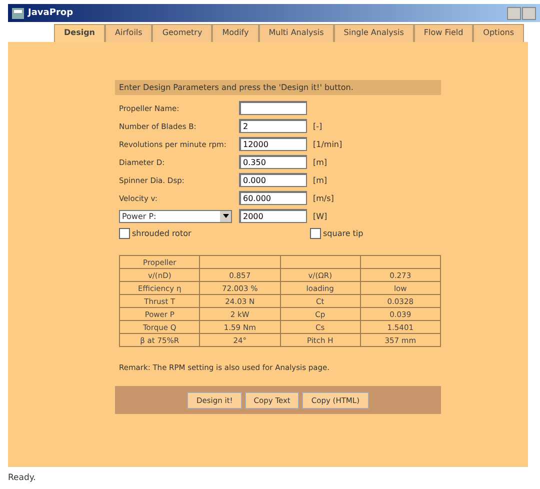  I want to click on quantity-dropdown: Power P:, so click(175, 216).